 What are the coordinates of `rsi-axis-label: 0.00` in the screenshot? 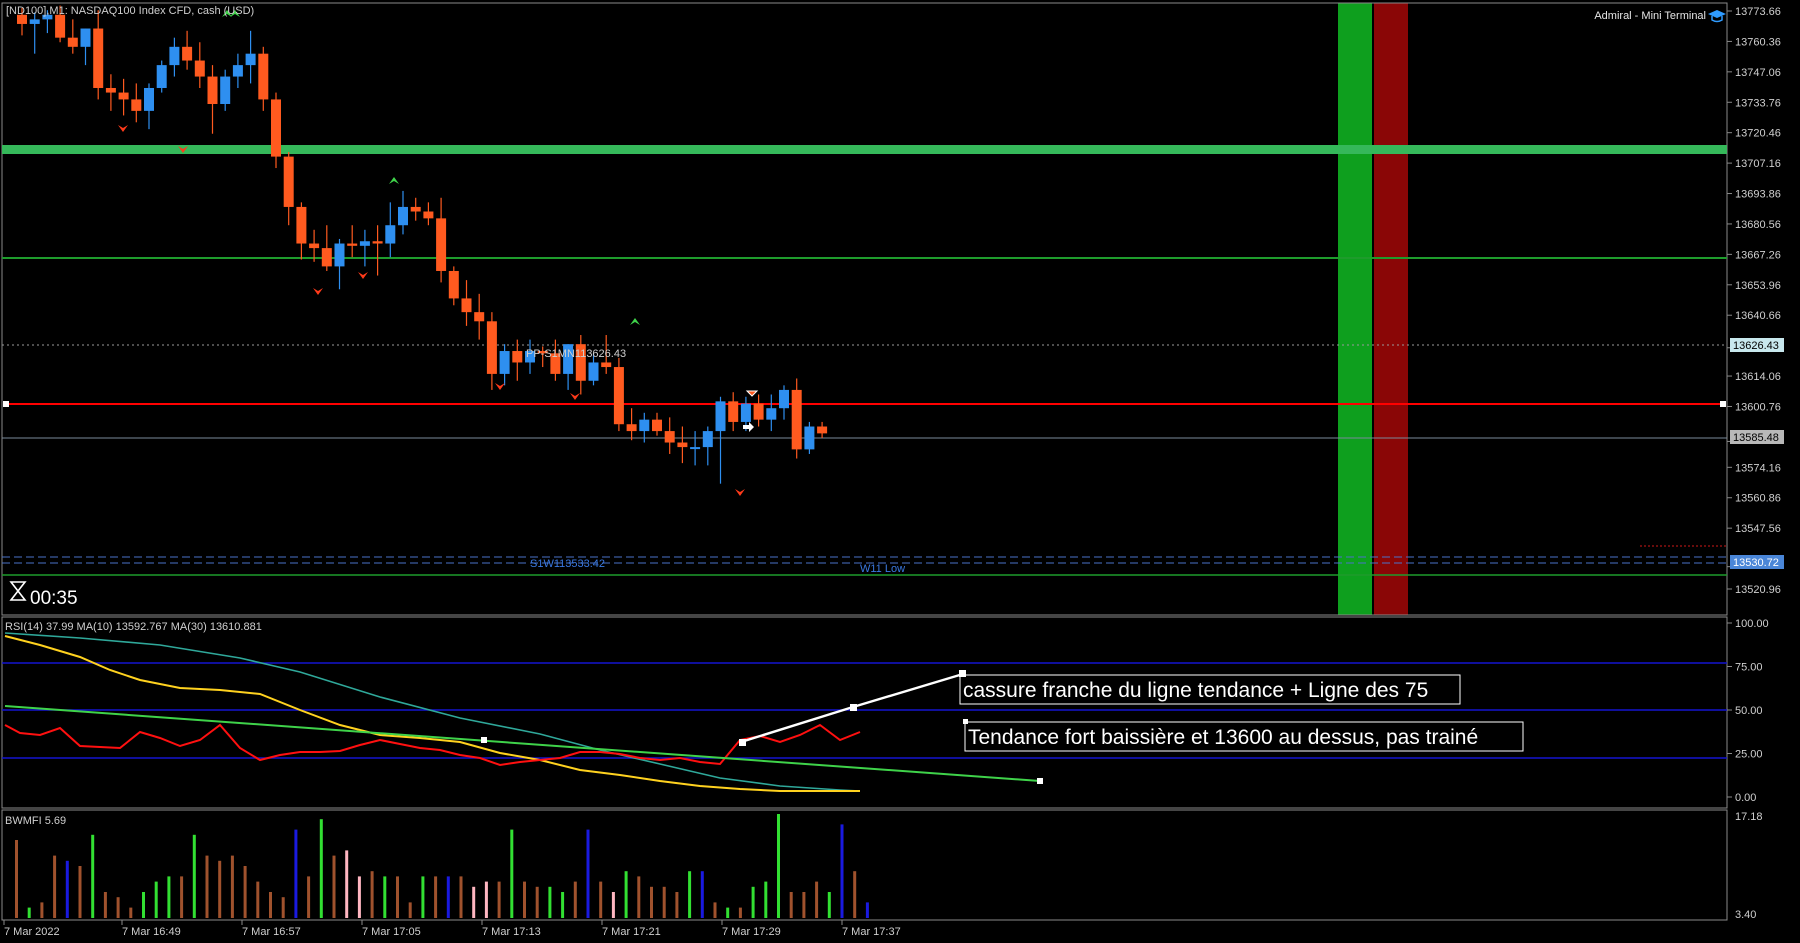 It's located at (1745, 798).